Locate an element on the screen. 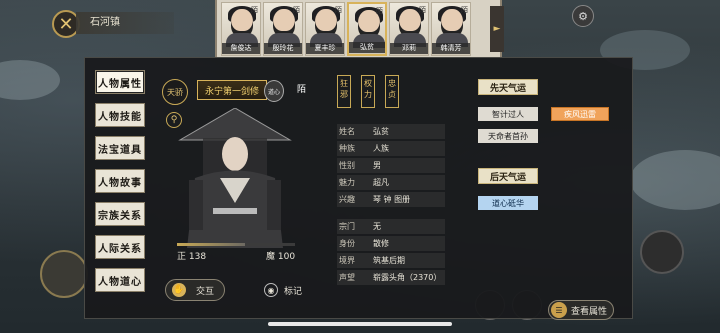  innate-trait-2: 疾风迅雷 is located at coordinates (580, 114).